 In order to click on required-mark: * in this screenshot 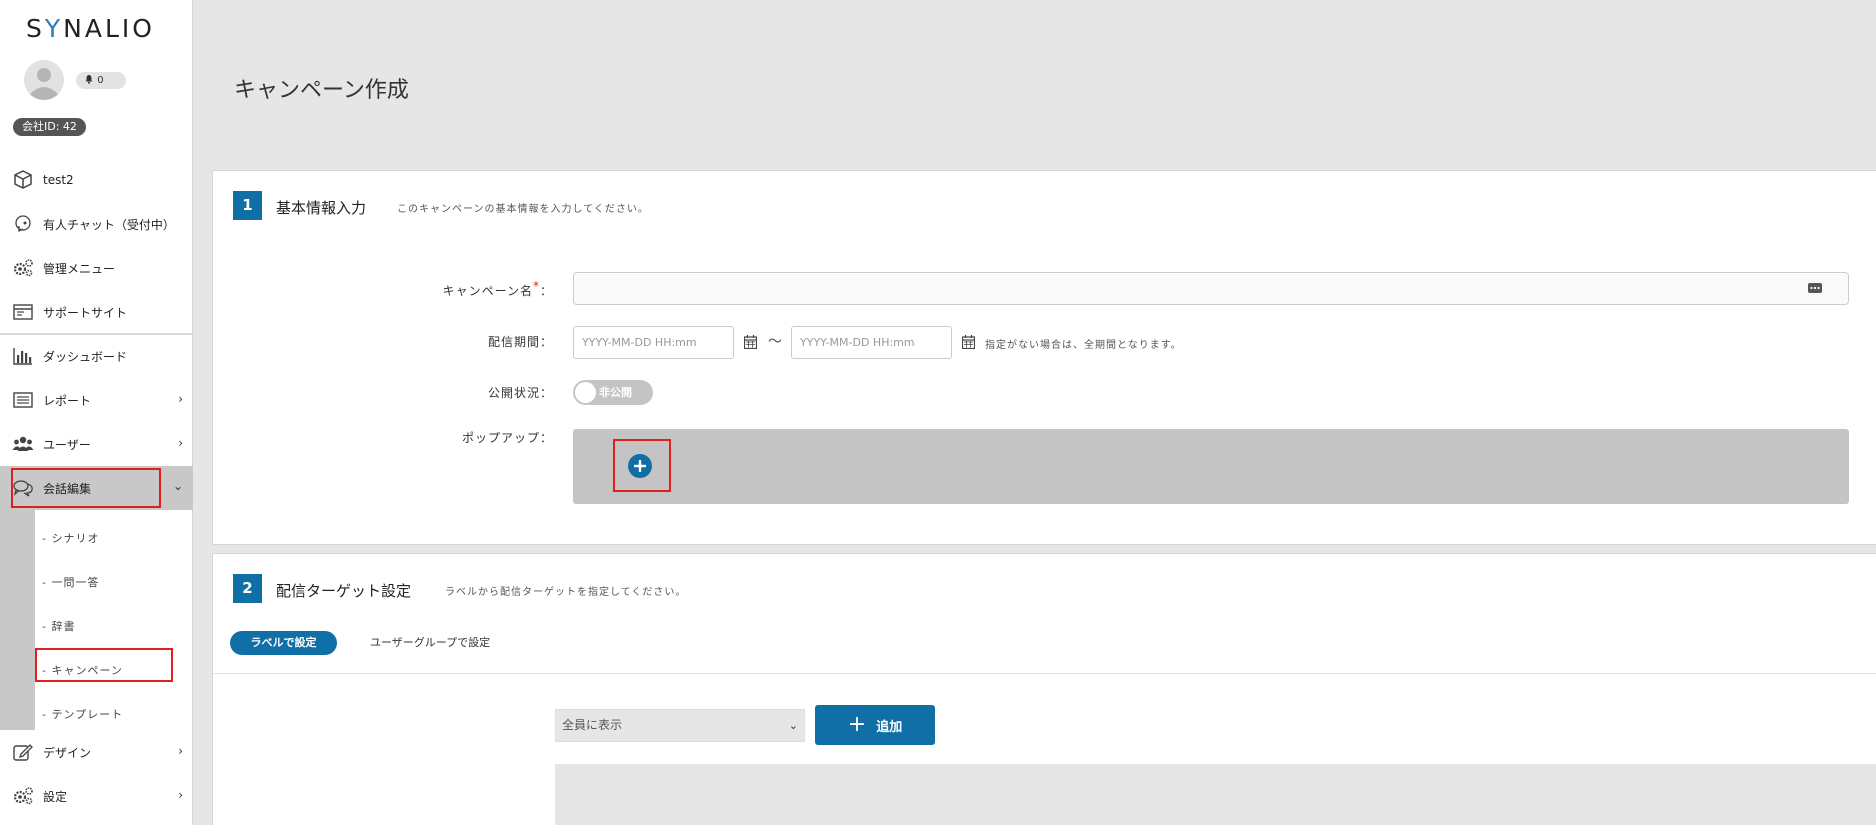, I will do `click(536, 286)`.